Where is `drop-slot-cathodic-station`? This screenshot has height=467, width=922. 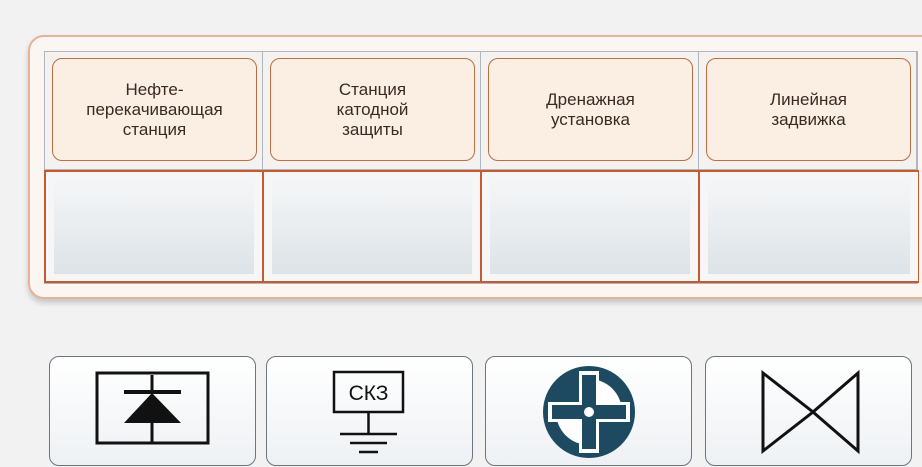
drop-slot-cathodic-station is located at coordinates (373, 226).